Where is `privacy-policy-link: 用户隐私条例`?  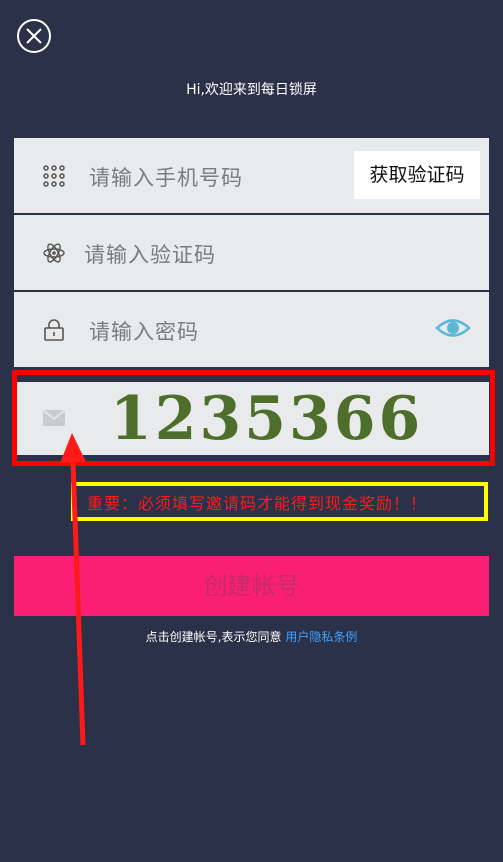 privacy-policy-link: 用户隐私条例 is located at coordinates (321, 637).